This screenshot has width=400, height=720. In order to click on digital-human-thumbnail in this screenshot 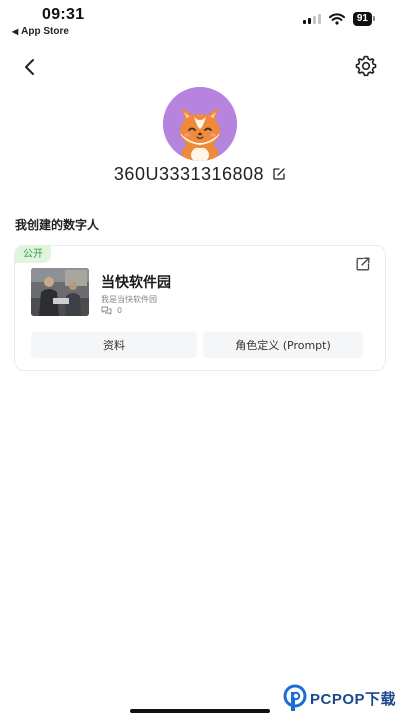, I will do `click(60, 292)`.